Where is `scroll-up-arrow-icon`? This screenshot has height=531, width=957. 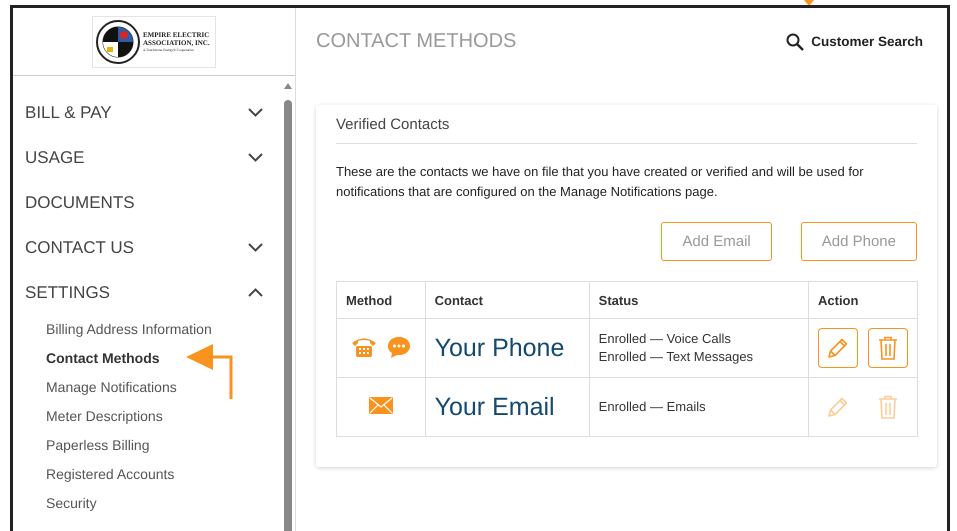
scroll-up-arrow-icon is located at coordinates (288, 86).